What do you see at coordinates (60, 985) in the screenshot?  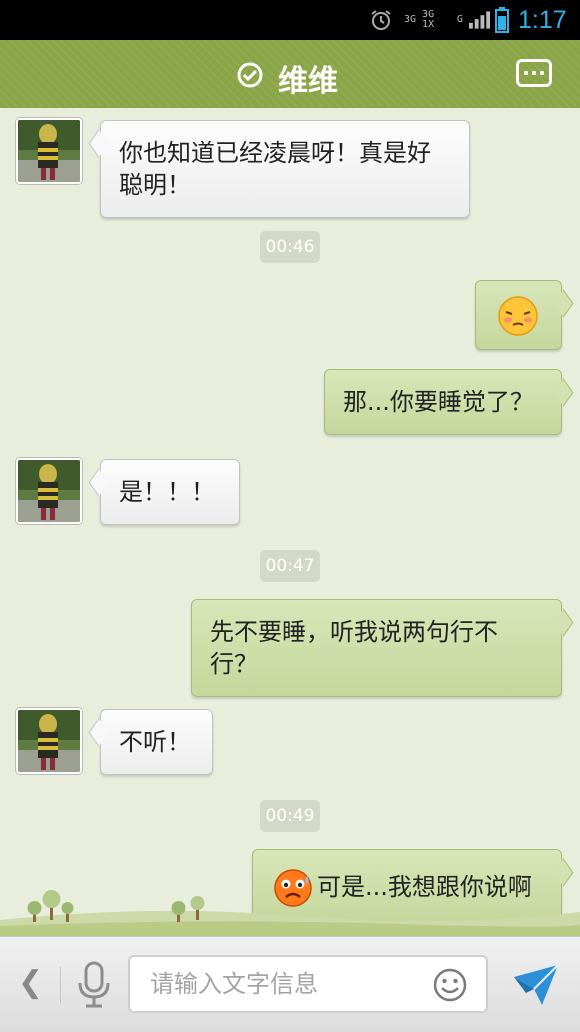 I see `divider` at bounding box center [60, 985].